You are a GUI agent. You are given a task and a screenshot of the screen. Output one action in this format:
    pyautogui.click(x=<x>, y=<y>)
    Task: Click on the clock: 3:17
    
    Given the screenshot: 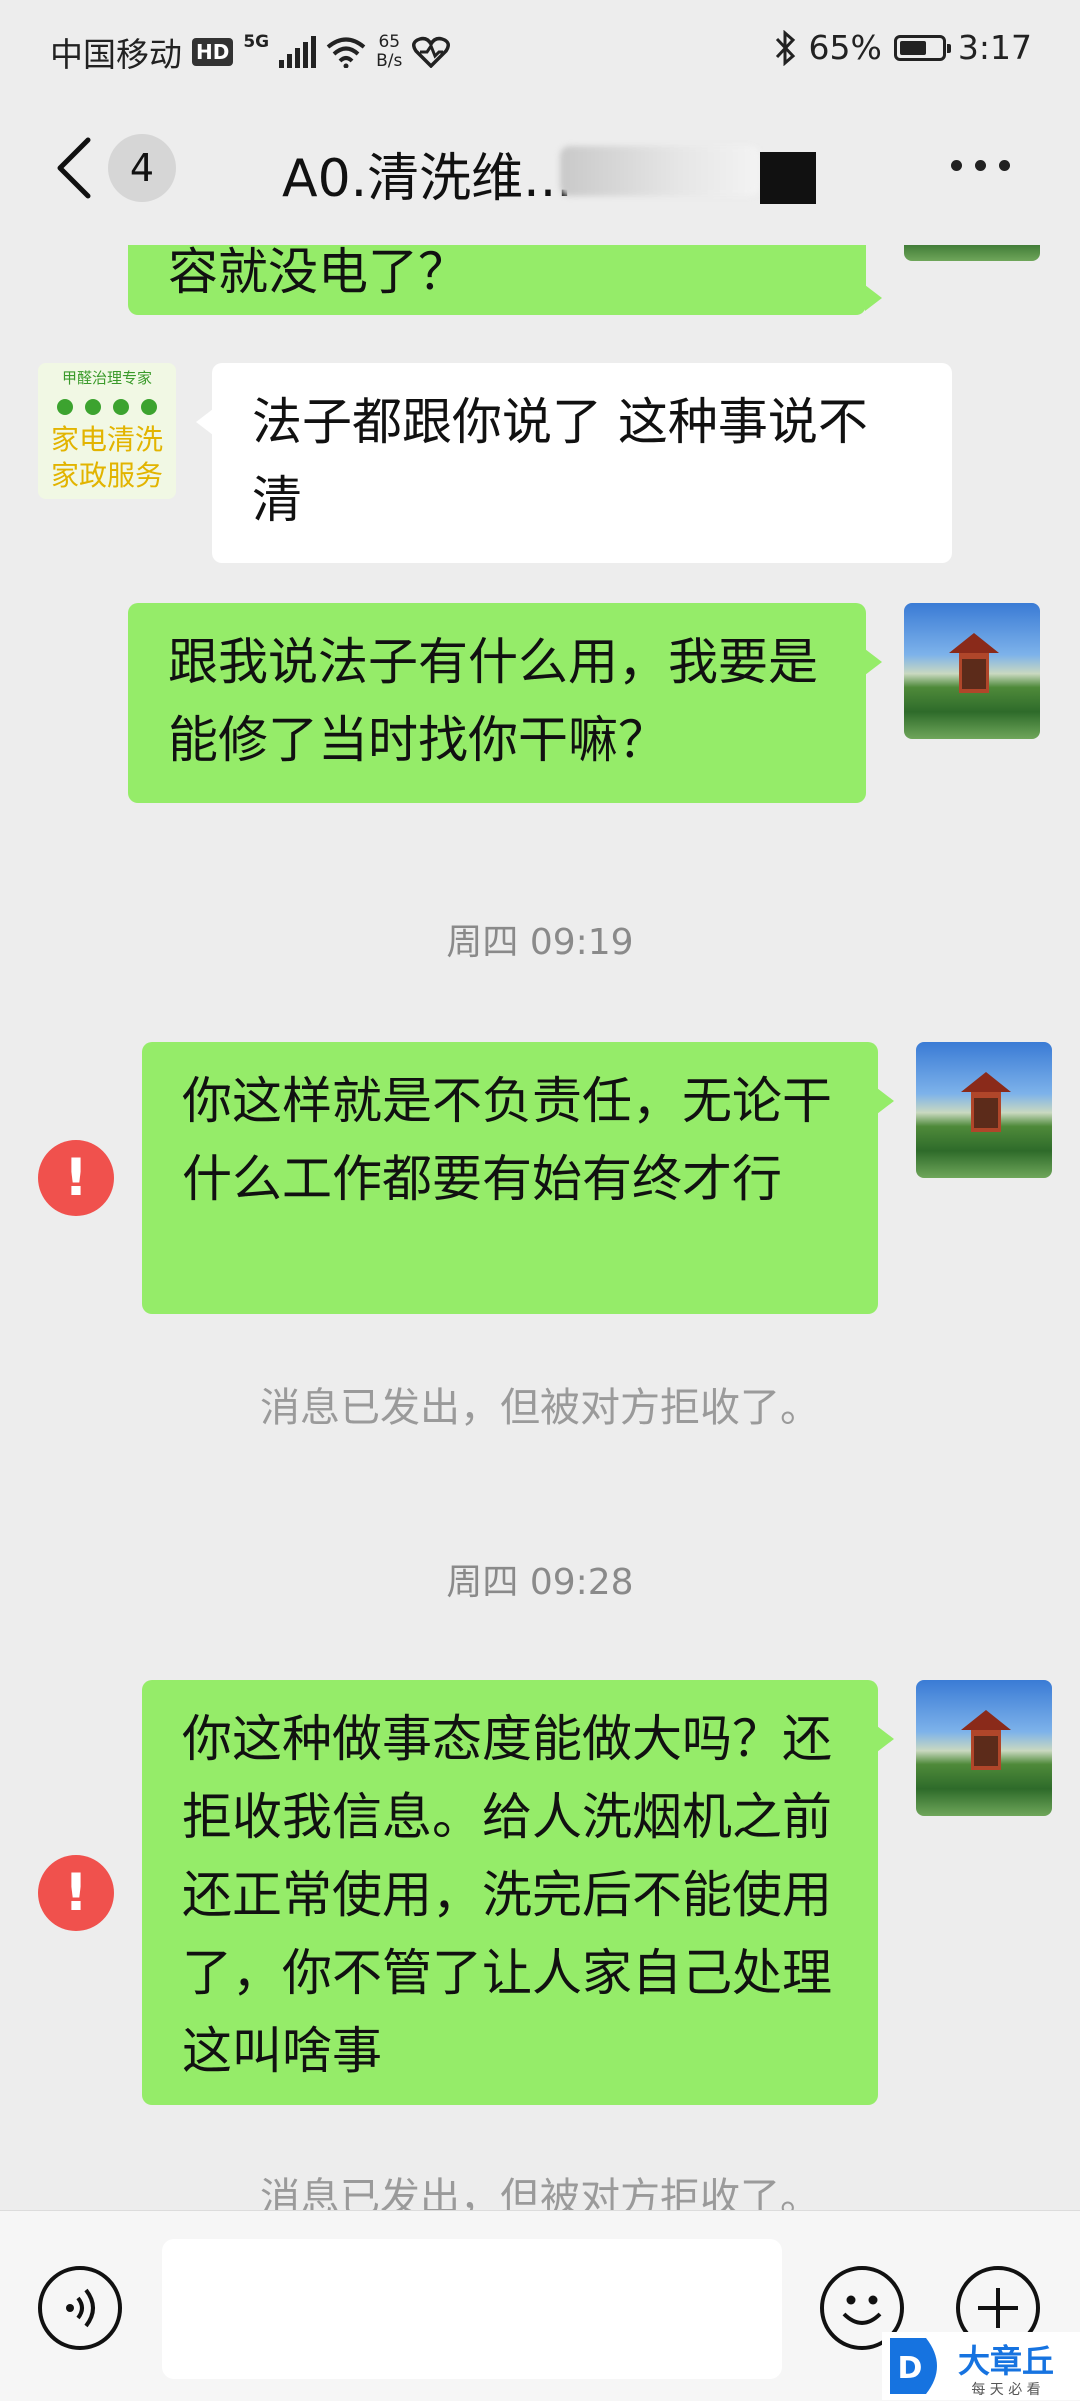 What is the action you would take?
    pyautogui.click(x=994, y=47)
    